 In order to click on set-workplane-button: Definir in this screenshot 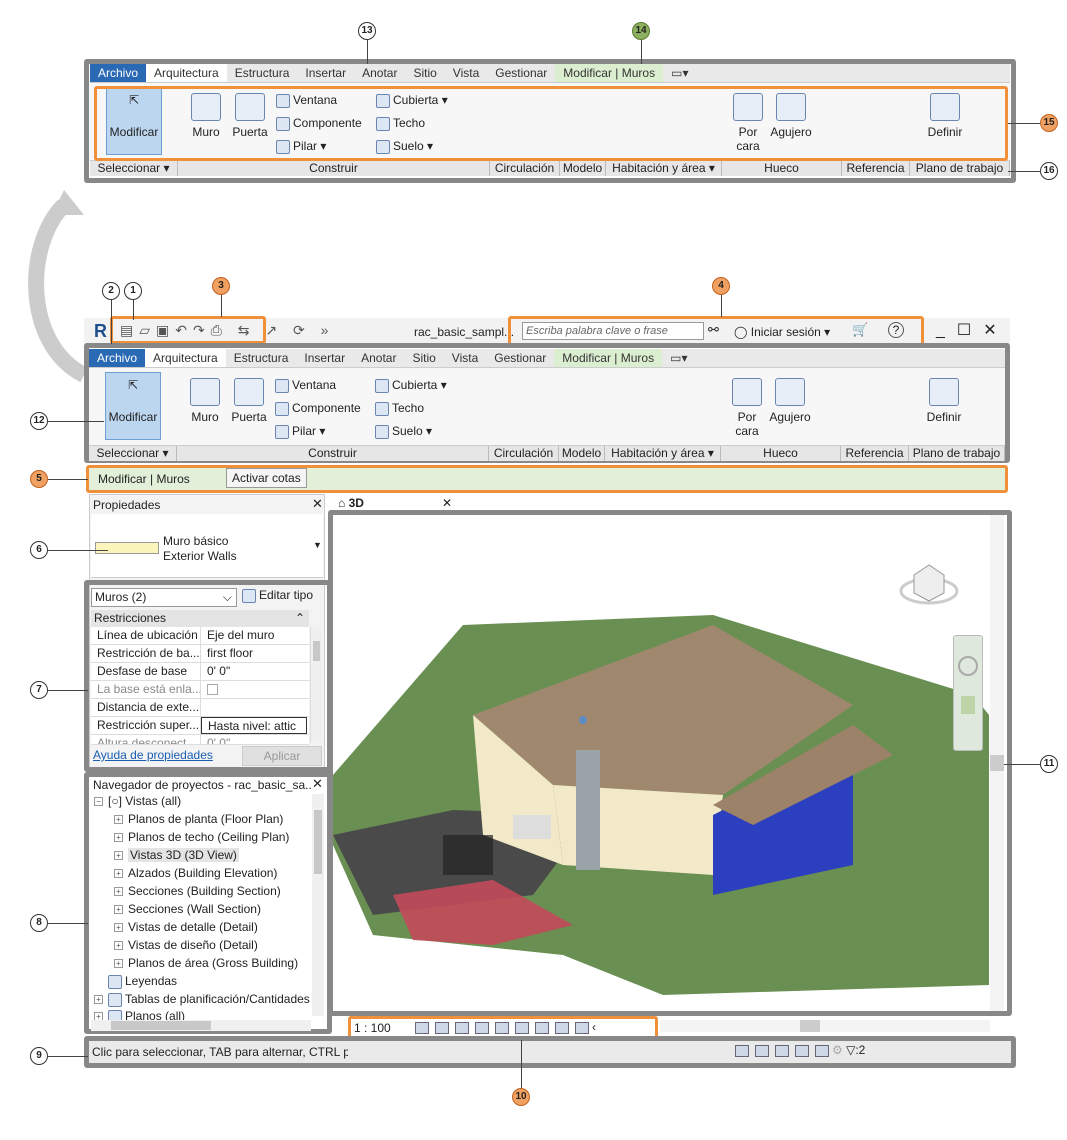, I will do `click(944, 401)`.